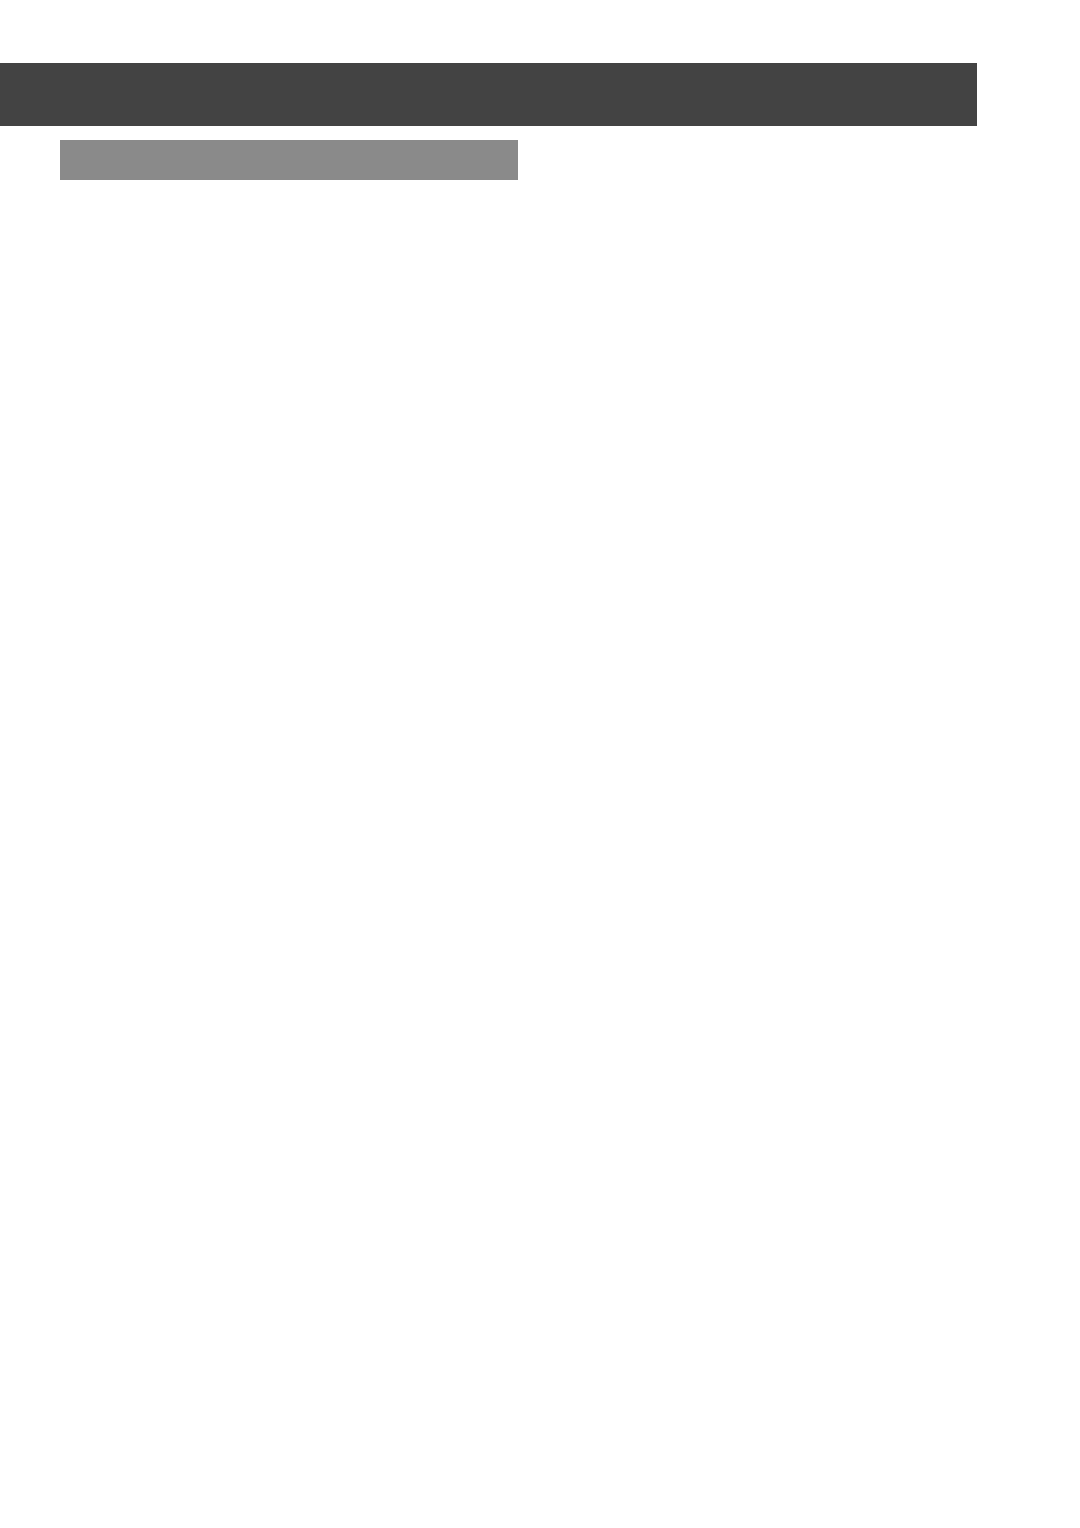  What do you see at coordinates (1038, 746) in the screenshot?
I see `chapter-tab-rail` at bounding box center [1038, 746].